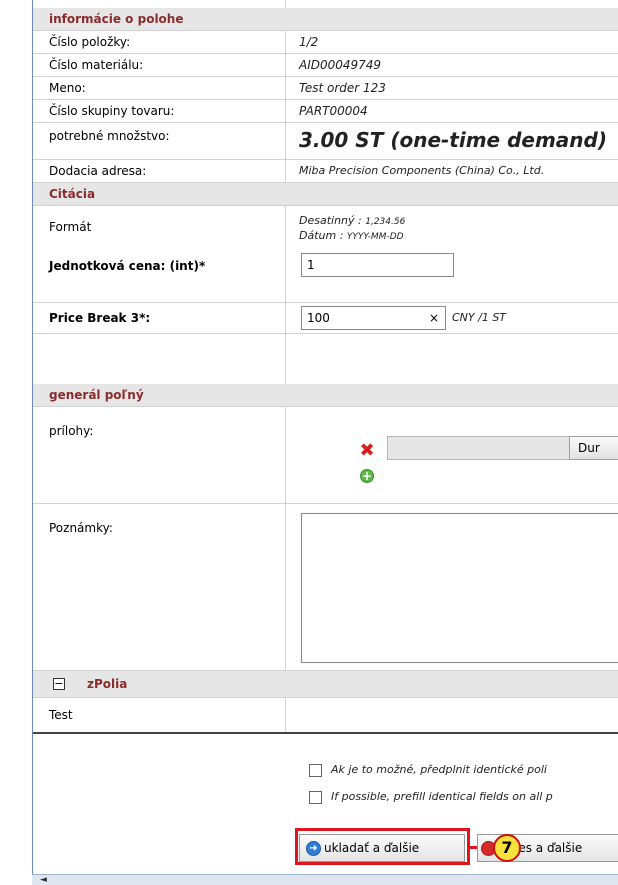 This screenshot has width=618, height=885. I want to click on row-price-break: Price Break 3*: 100 × CNY /1 ST, so click(325, 318).